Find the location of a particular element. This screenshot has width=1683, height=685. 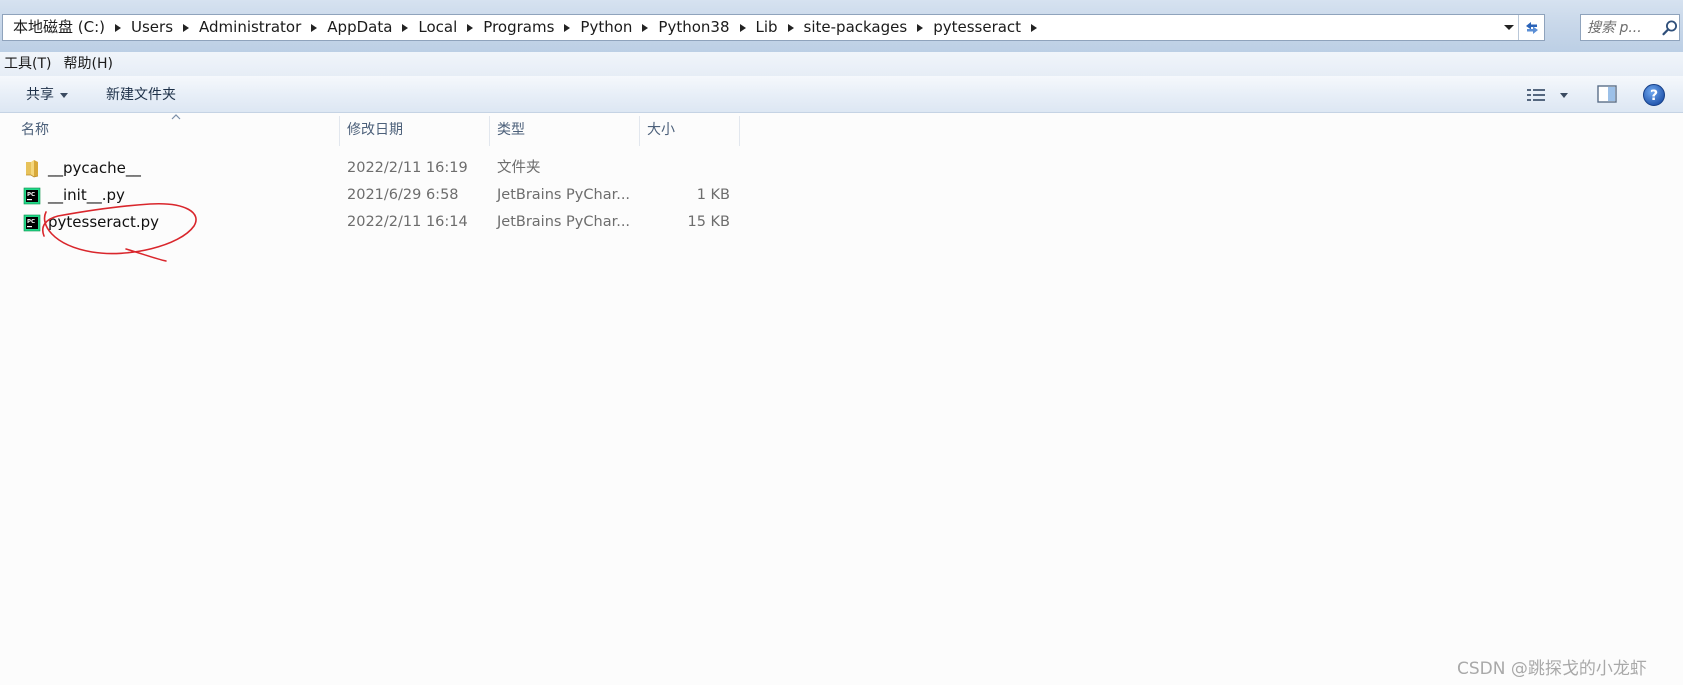

share-button: 共享 is located at coordinates (47, 95).